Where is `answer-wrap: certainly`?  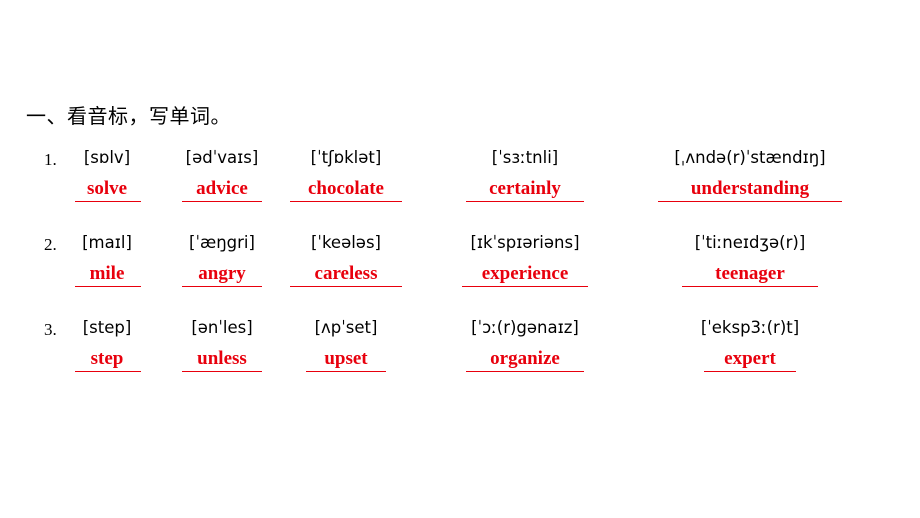
answer-wrap: certainly is located at coordinates (525, 184).